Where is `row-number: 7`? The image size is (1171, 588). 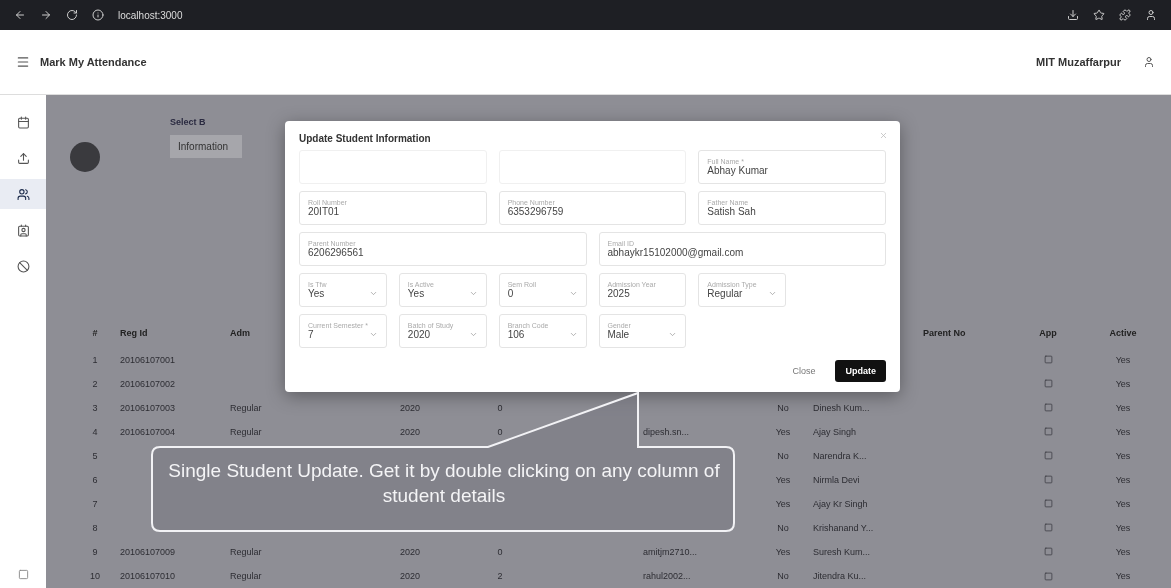
row-number: 7 is located at coordinates (95, 503).